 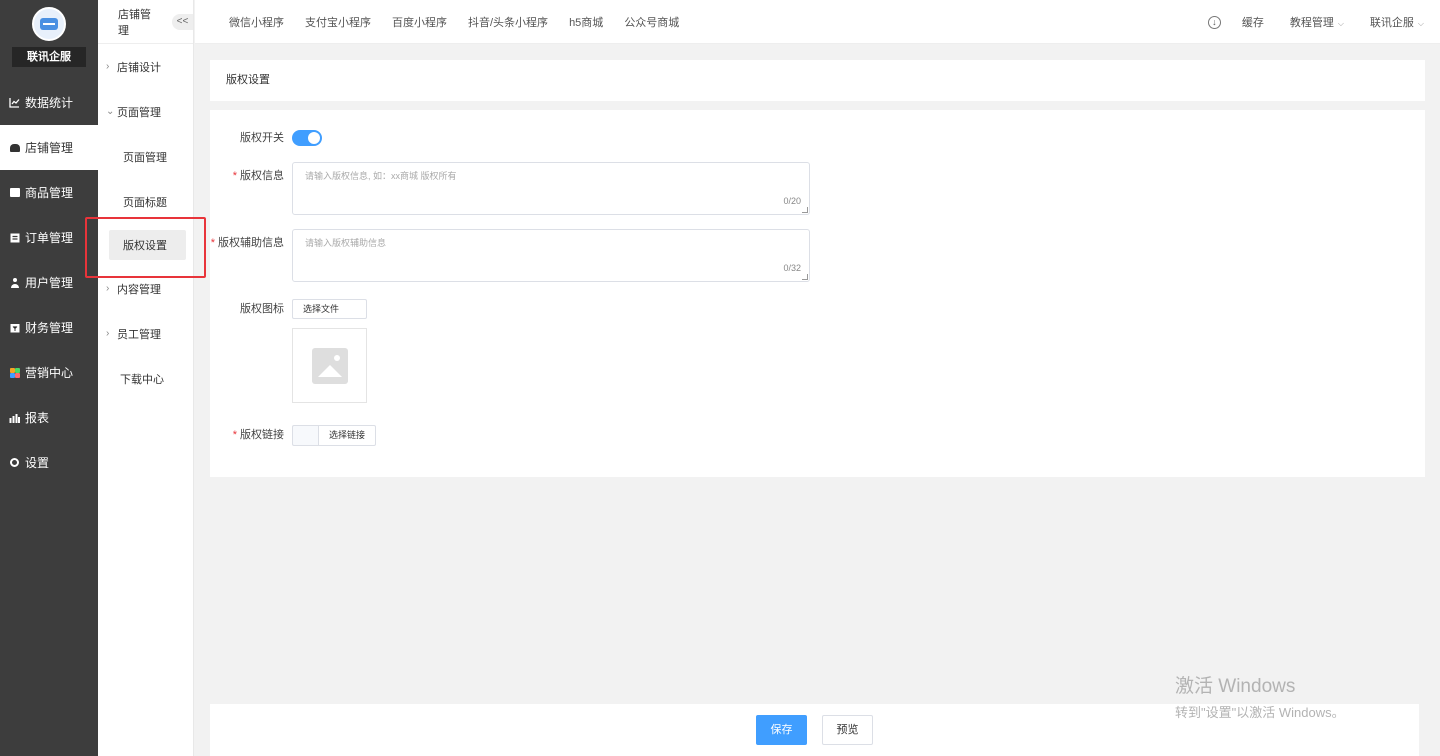 I want to click on nav-item-label: 店铺管理, so click(x=49, y=148).